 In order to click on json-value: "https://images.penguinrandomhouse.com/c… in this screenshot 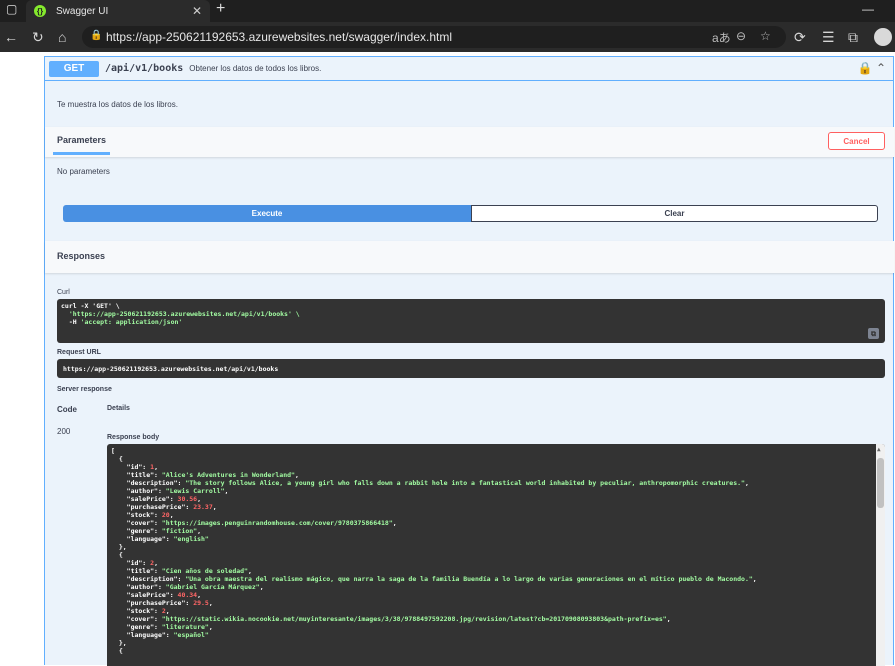, I will do `click(277, 523)`.